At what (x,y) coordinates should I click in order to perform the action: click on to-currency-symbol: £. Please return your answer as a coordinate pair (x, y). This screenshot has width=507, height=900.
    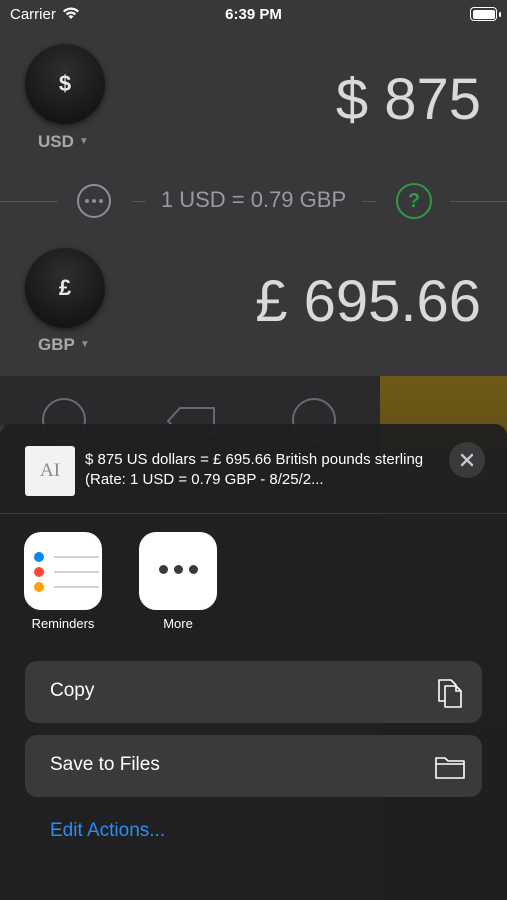
    Looking at the image, I should click on (65, 287).